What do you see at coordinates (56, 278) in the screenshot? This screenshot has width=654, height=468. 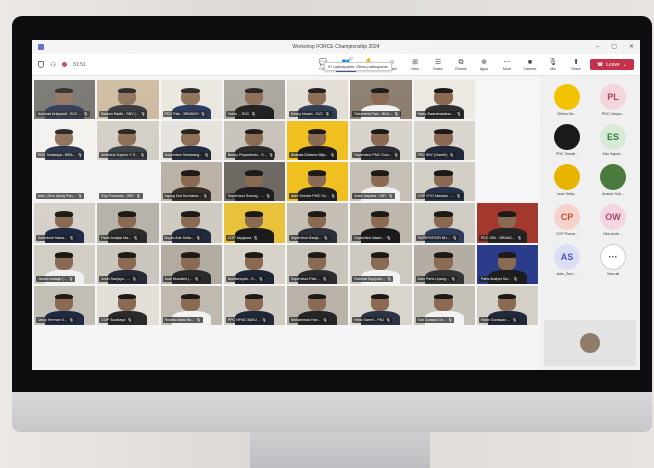 I see `participant-name-tag: Jamal mutaqin (... 🎙` at bounding box center [56, 278].